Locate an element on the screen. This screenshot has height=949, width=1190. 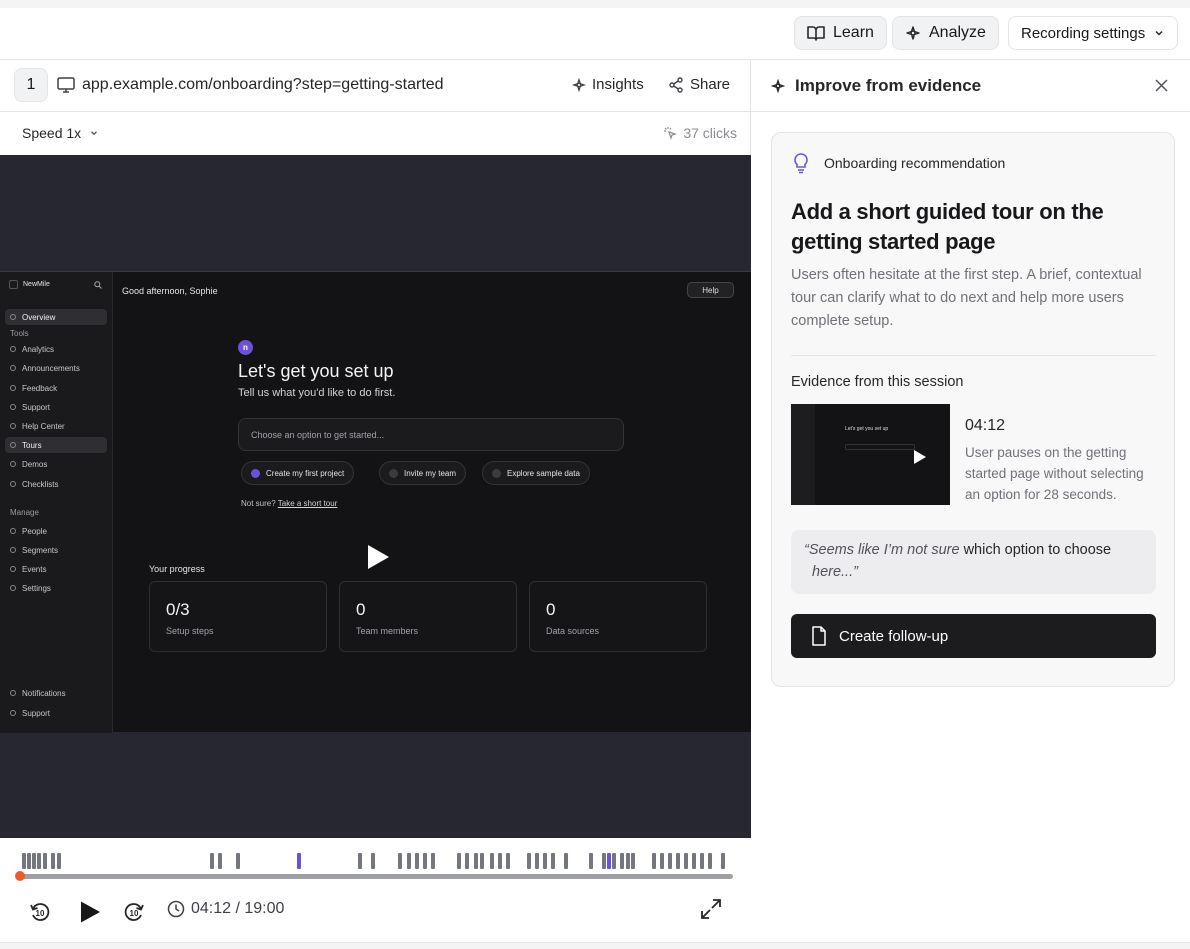
panel-header: Improve from evidence is located at coordinates (970, 86).